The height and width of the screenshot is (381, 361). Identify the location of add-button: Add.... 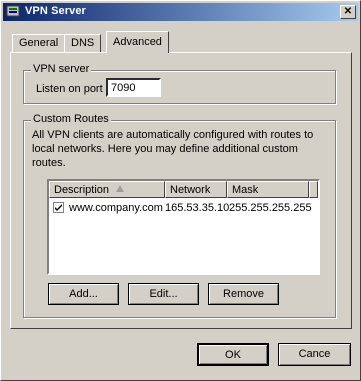
(83, 294).